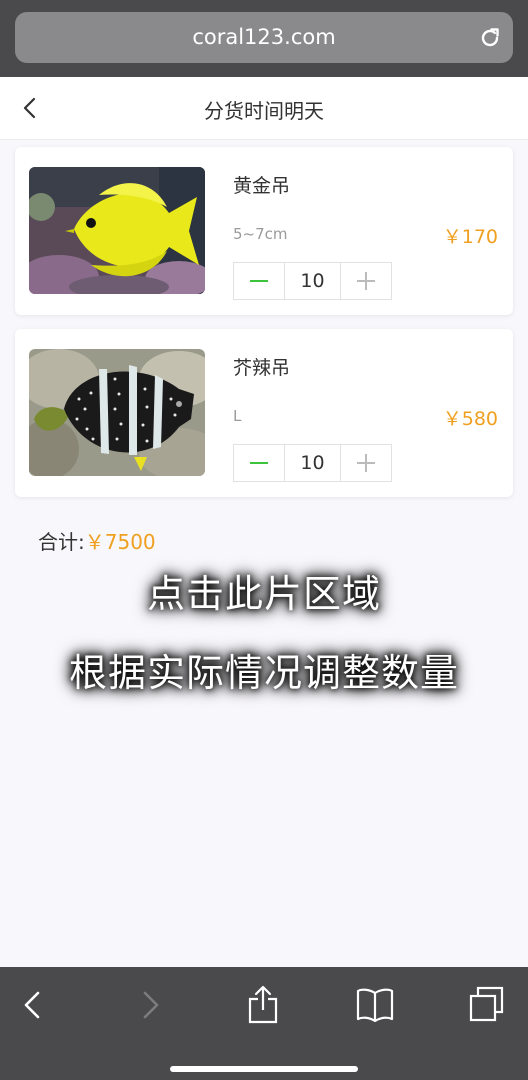 Image resolution: width=528 pixels, height=1080 pixels. Describe the element at coordinates (117, 230) in the screenshot. I see `product-image-yellow-tang` at that location.